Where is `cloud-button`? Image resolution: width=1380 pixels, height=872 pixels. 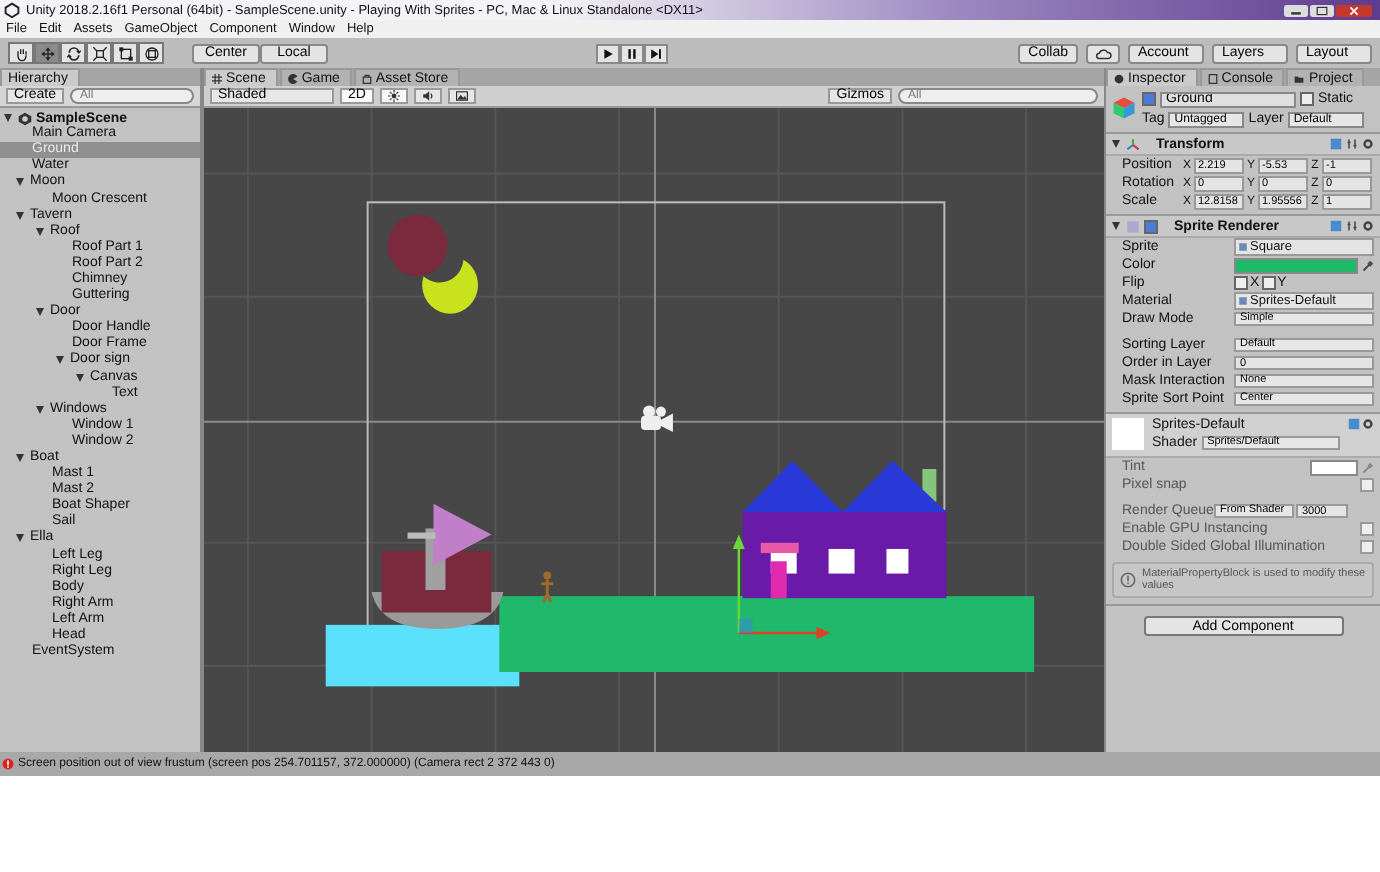 cloud-button is located at coordinates (1103, 53).